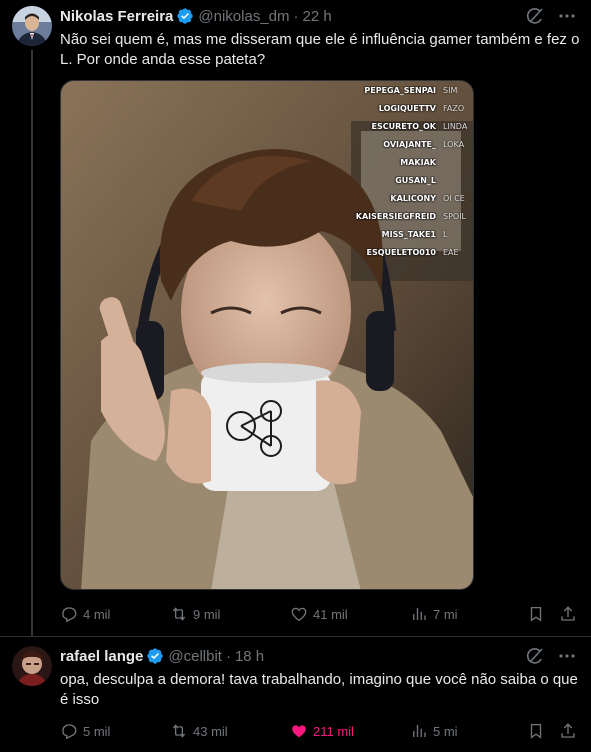  I want to click on like-button: 211 mil, so click(350, 731).